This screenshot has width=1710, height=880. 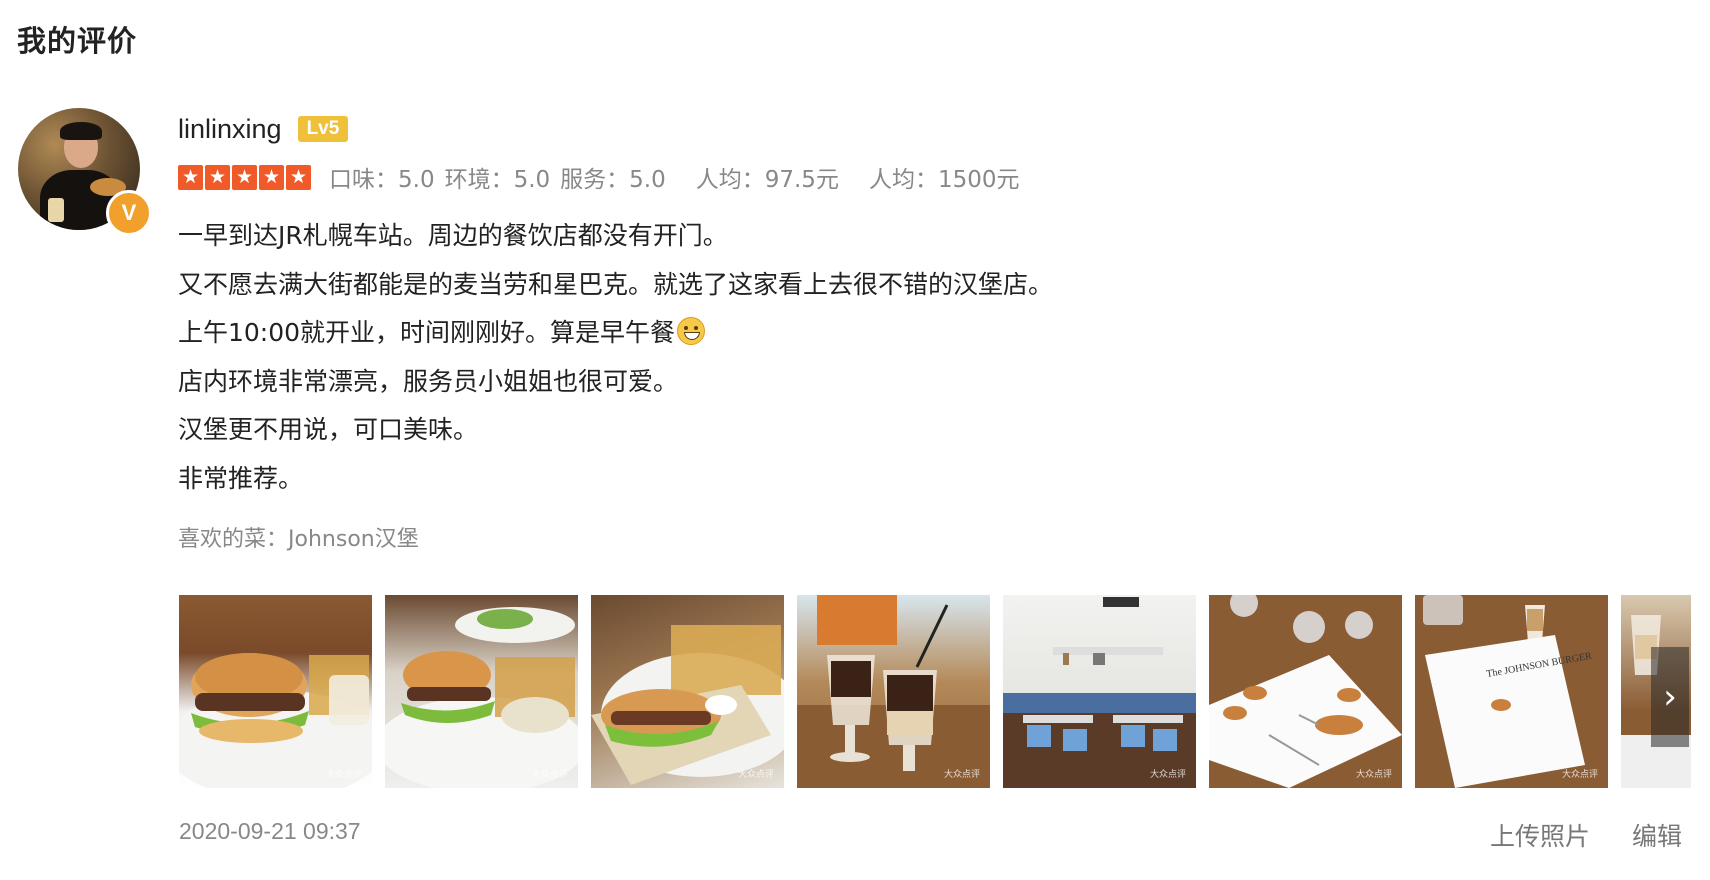 I want to click on vip-badge-icon: V, so click(x=129, y=213).